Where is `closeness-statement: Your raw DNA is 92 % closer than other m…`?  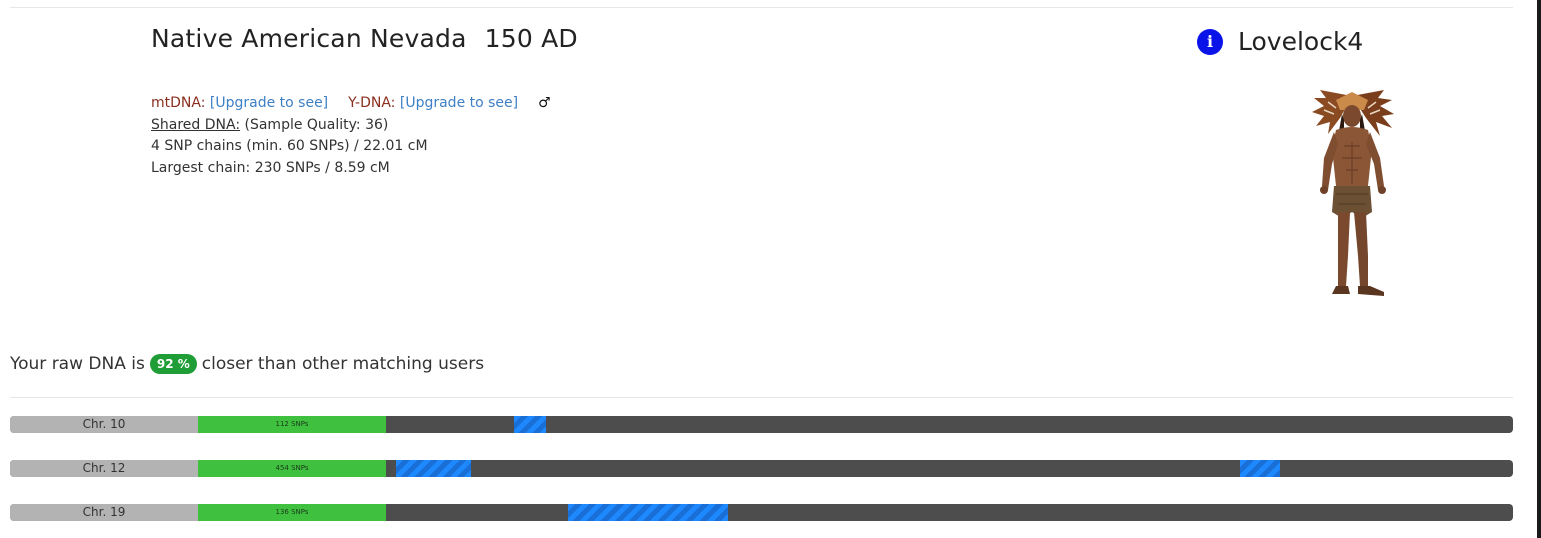 closeness-statement: Your raw DNA is 92 % closer than other m… is located at coordinates (247, 364).